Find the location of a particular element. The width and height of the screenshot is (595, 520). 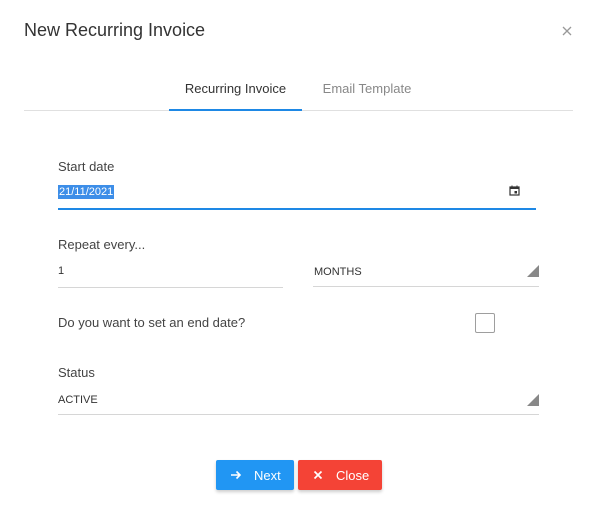

next-button-label: Next is located at coordinates (267, 475).